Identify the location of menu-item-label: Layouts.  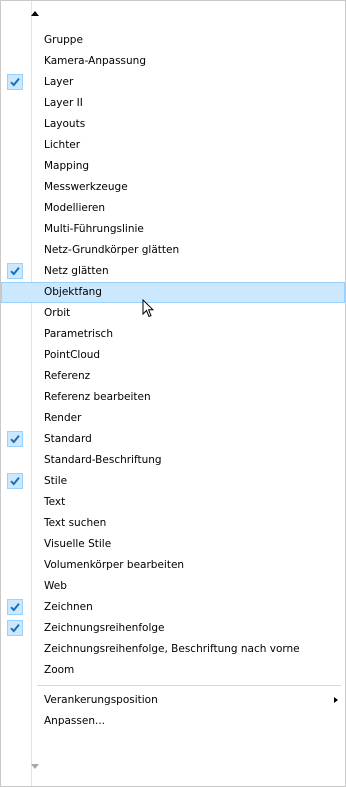
(65, 124).